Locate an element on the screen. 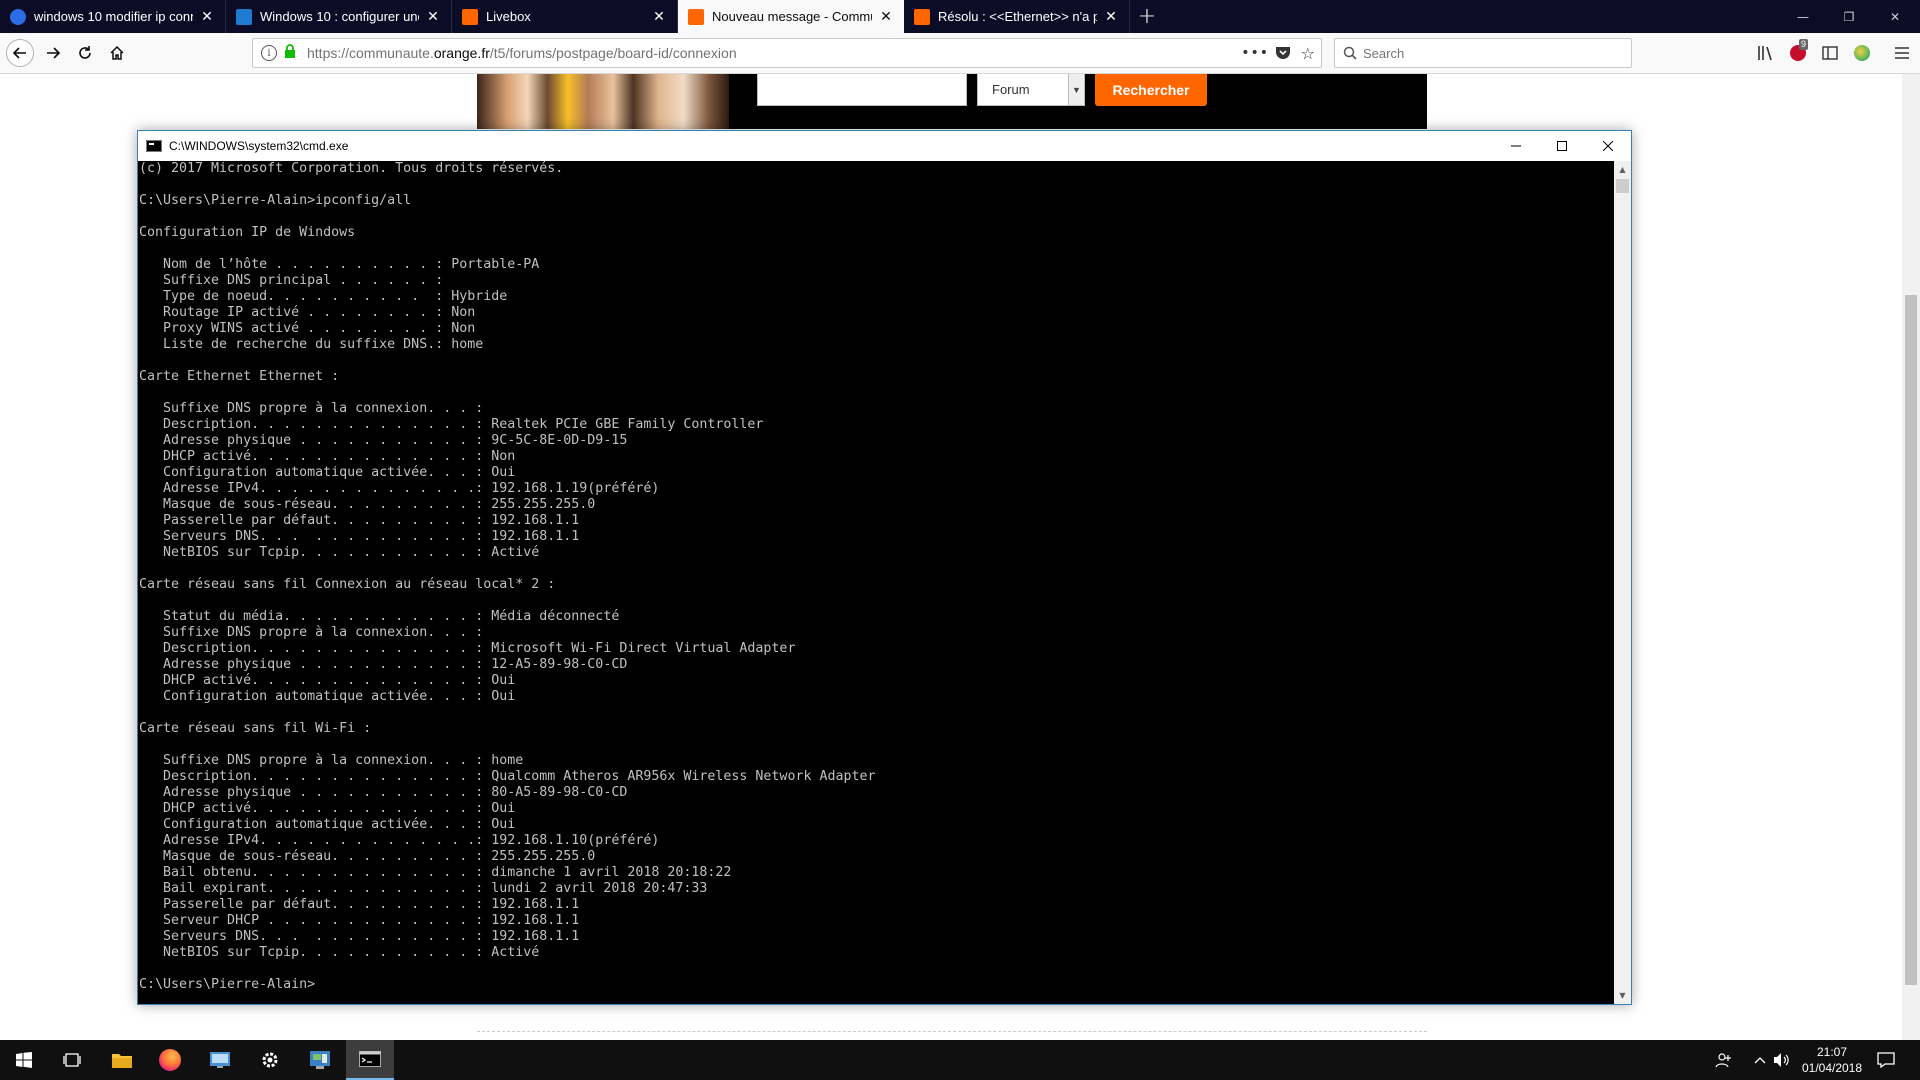  forward-arrow-icon is located at coordinates (54, 53).